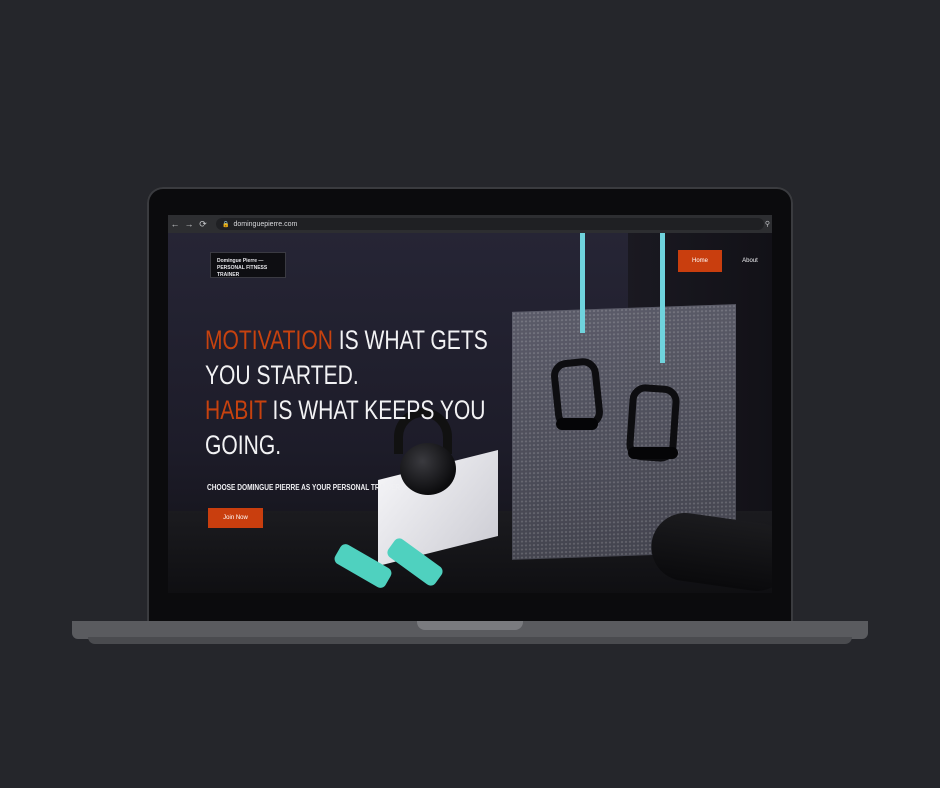 The width and height of the screenshot is (940, 788). I want to click on back-icon: ←, so click(175, 224).